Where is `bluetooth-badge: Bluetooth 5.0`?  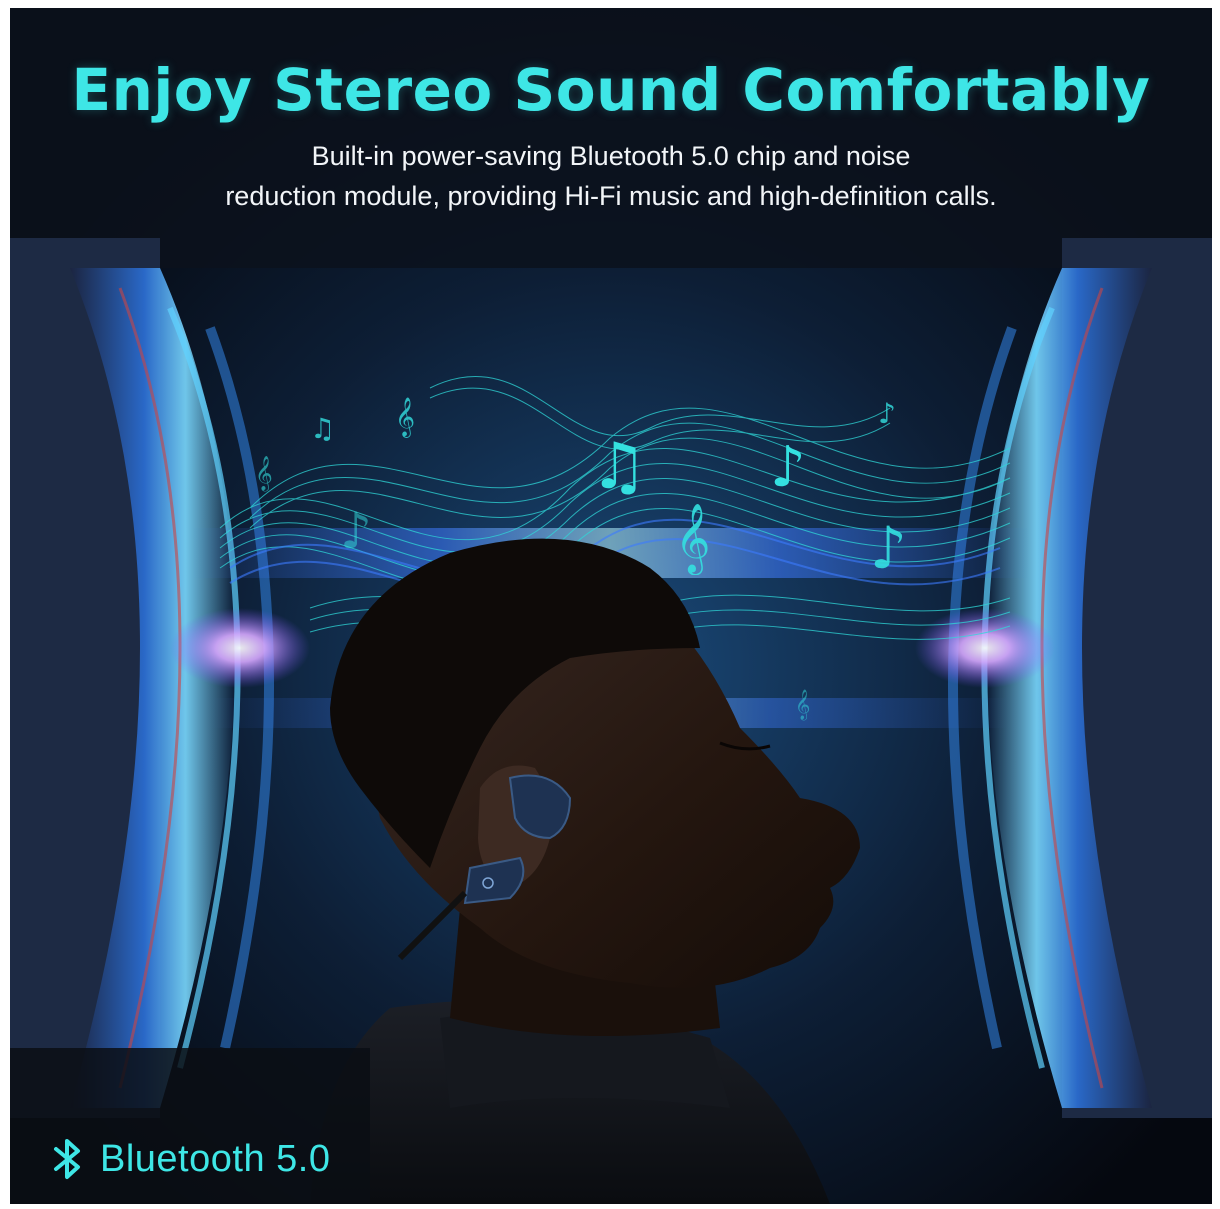 bluetooth-badge: Bluetooth 5.0 is located at coordinates (189, 1159).